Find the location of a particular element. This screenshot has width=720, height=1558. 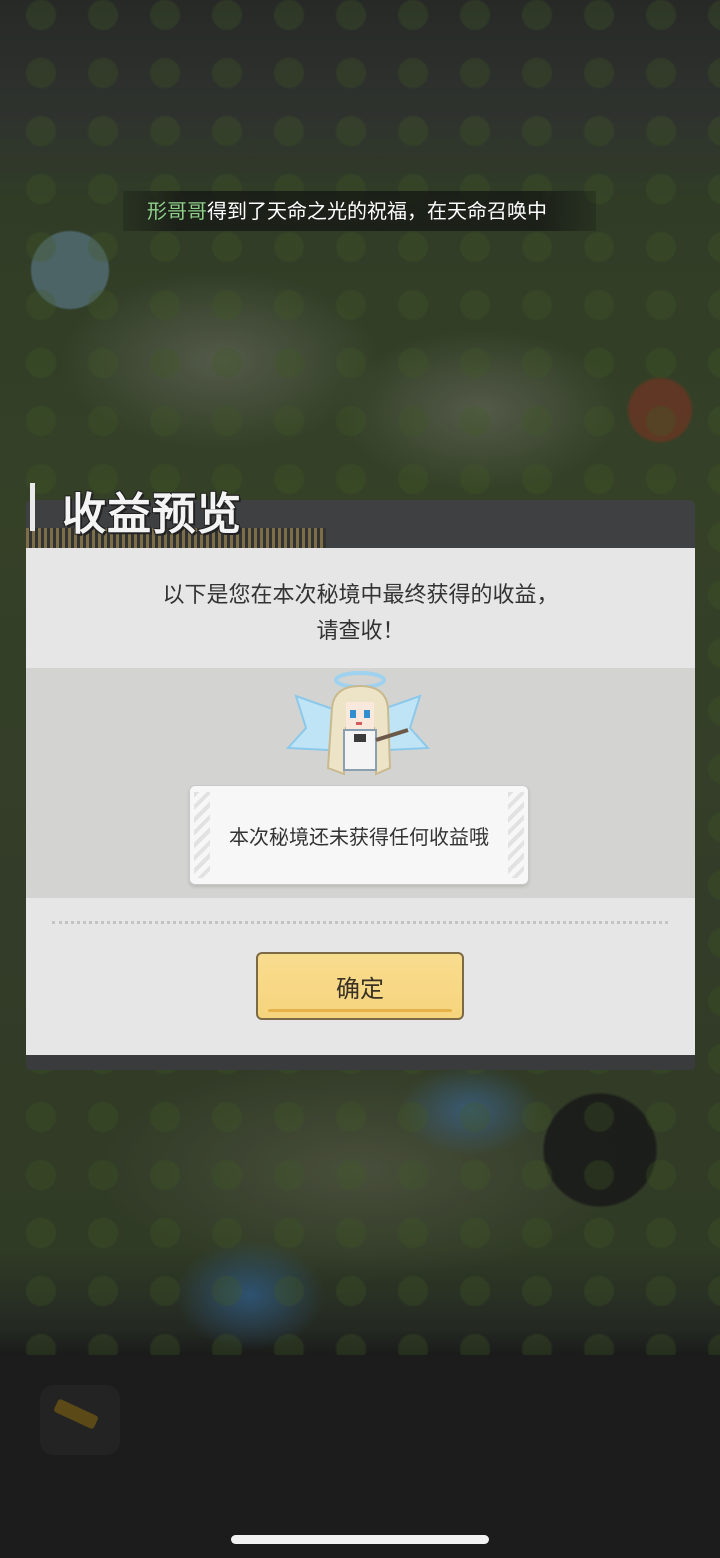

dialog-footer is located at coordinates (360, 1062).